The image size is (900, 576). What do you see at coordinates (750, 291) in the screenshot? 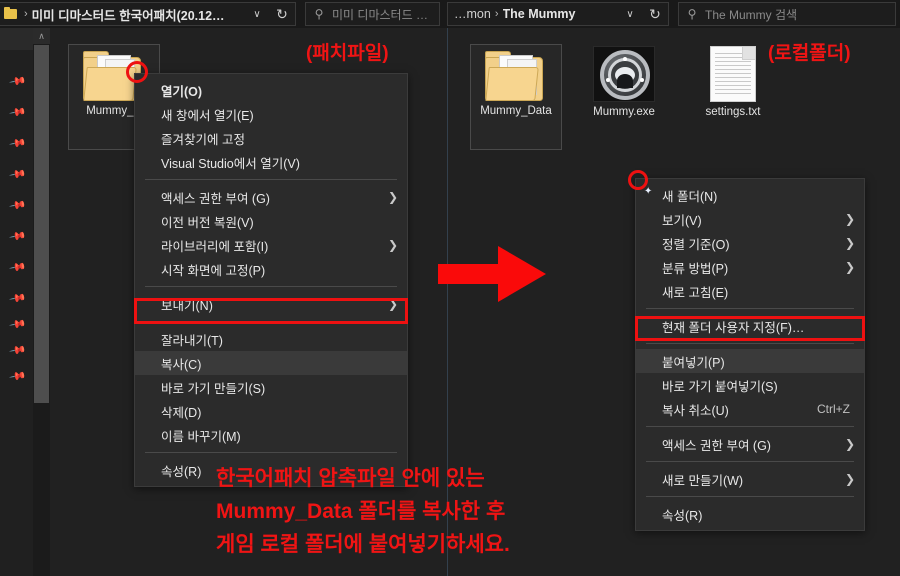
I see `menu-item-refresh: 새로 고침(E)` at bounding box center [750, 291].